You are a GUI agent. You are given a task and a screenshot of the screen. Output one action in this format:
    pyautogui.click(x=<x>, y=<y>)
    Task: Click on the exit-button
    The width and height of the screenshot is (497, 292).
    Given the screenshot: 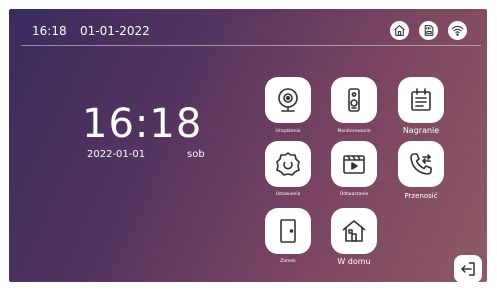 What is the action you would take?
    pyautogui.click(x=468, y=268)
    